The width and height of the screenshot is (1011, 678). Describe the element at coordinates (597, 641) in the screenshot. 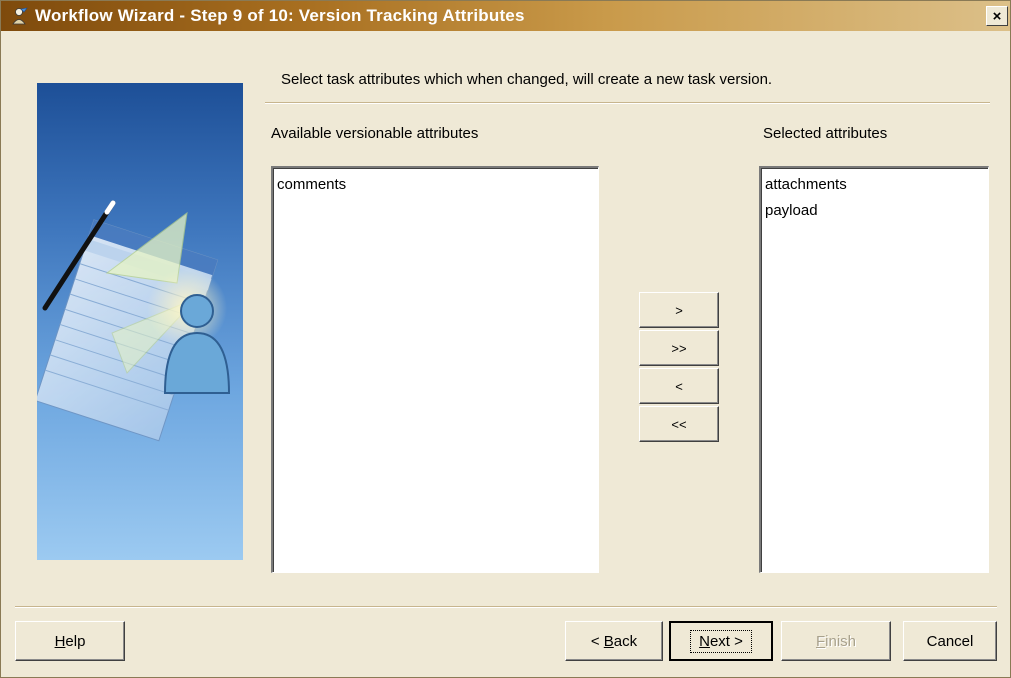

I see `label-prefix: <` at that location.